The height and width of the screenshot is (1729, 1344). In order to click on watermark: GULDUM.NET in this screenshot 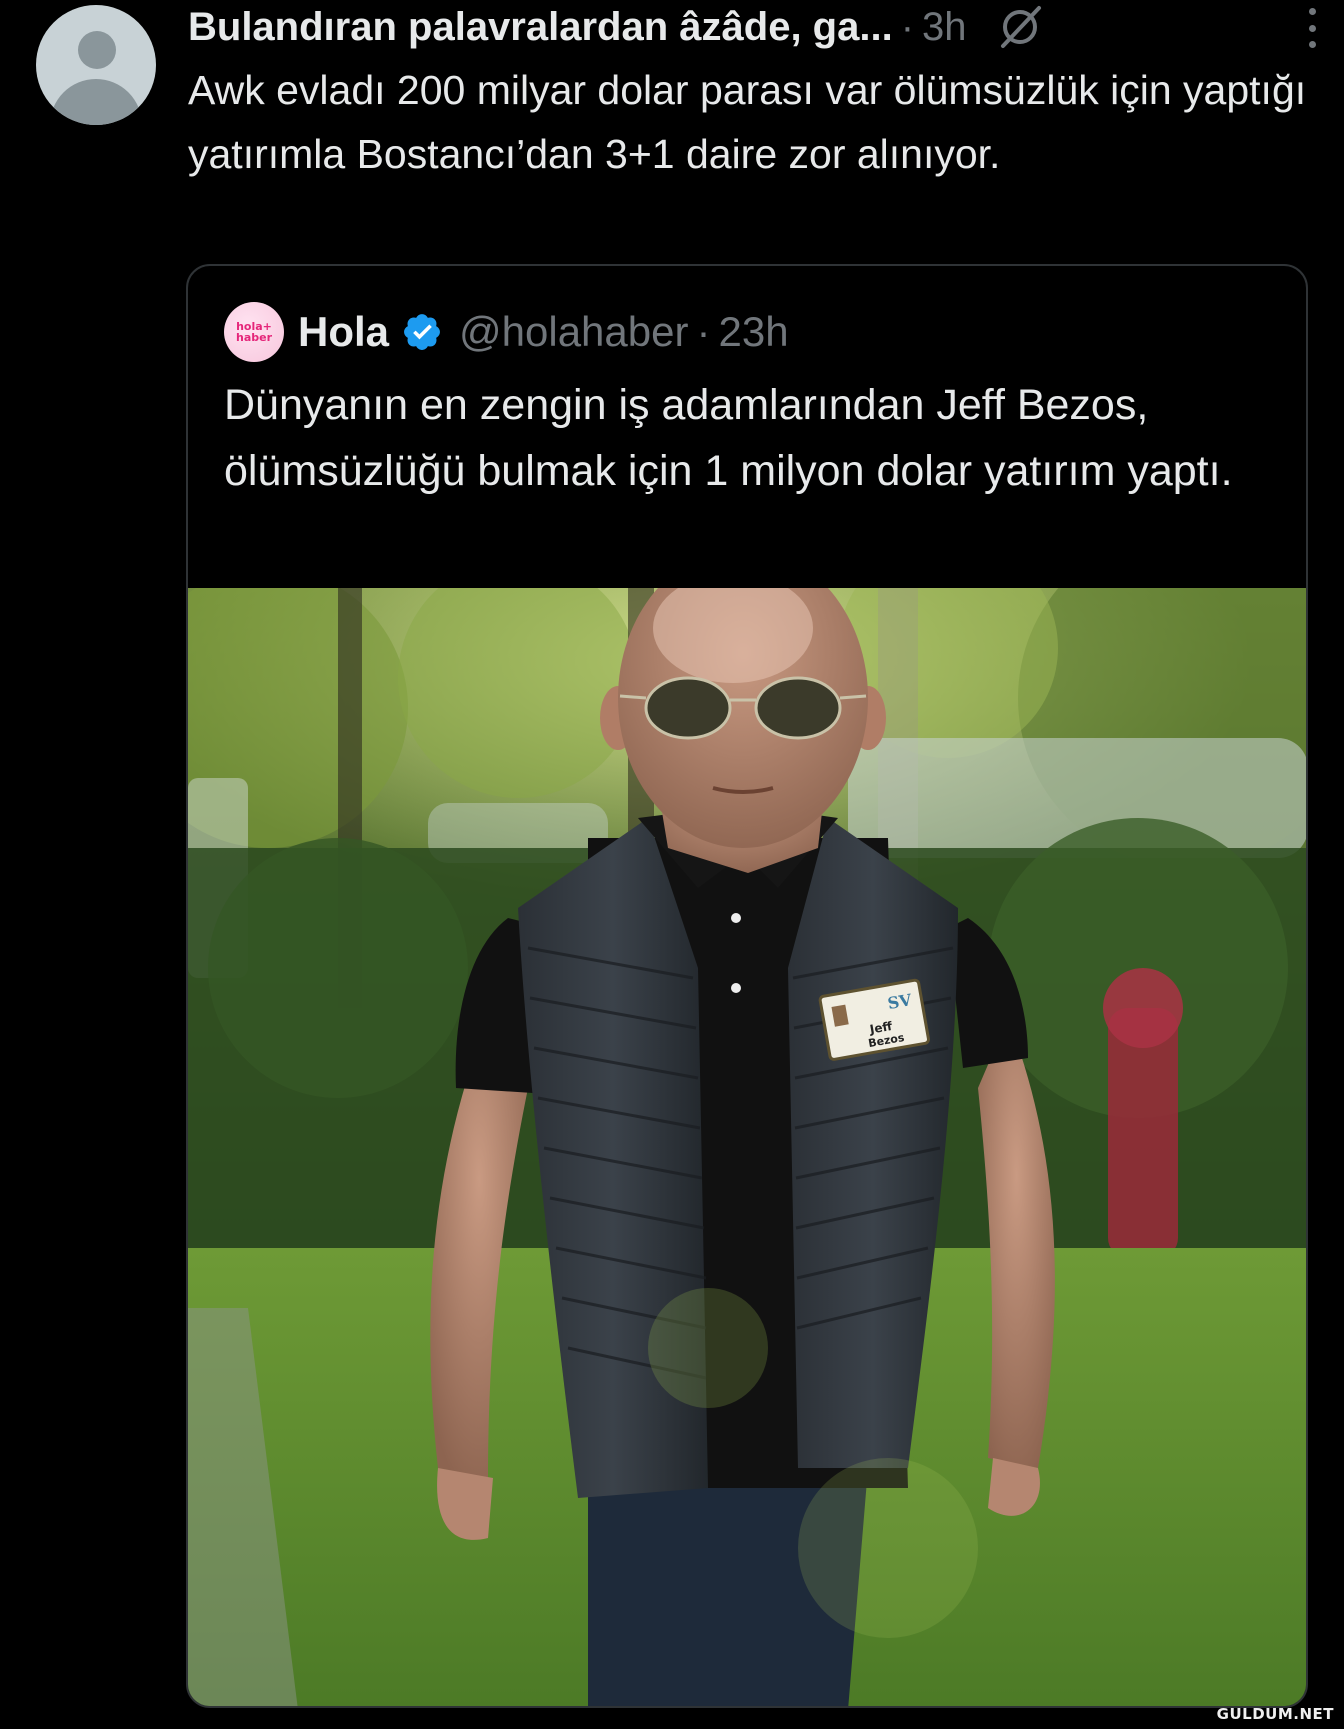, I will do `click(1275, 1714)`.